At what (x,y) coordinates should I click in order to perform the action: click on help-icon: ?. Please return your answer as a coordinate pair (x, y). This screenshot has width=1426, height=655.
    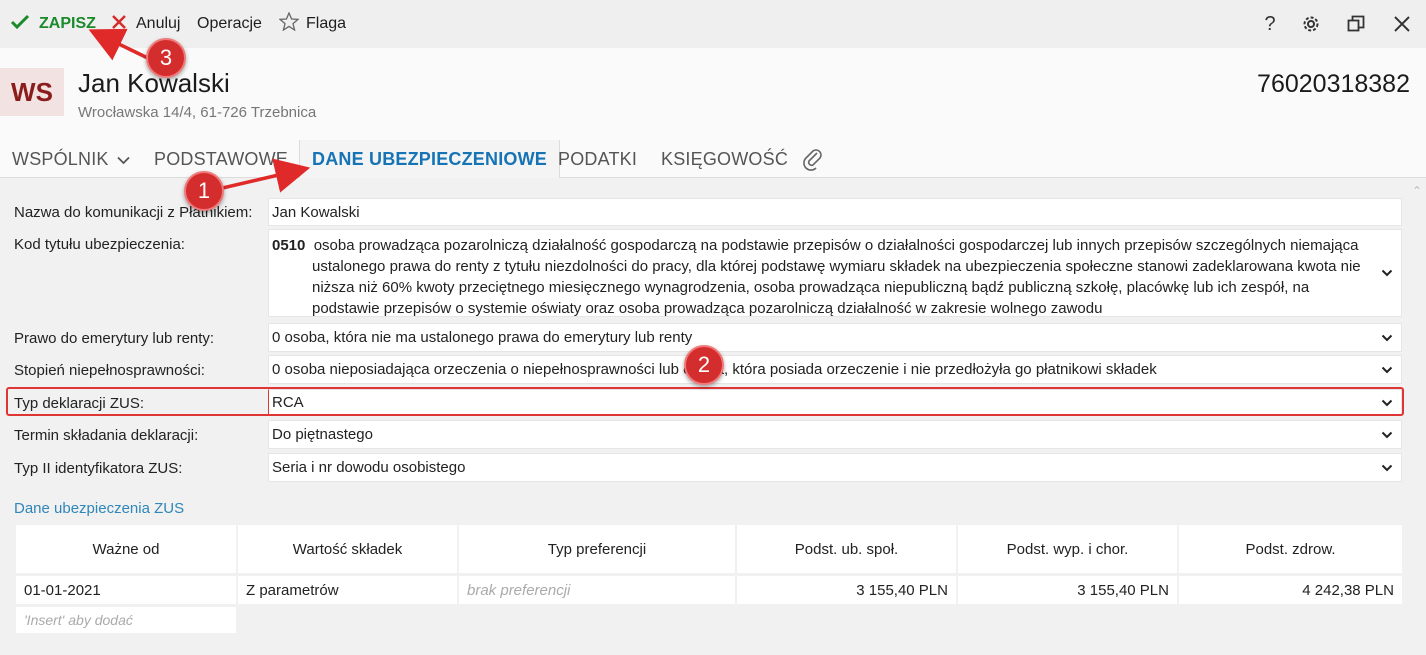
    Looking at the image, I should click on (1270, 24).